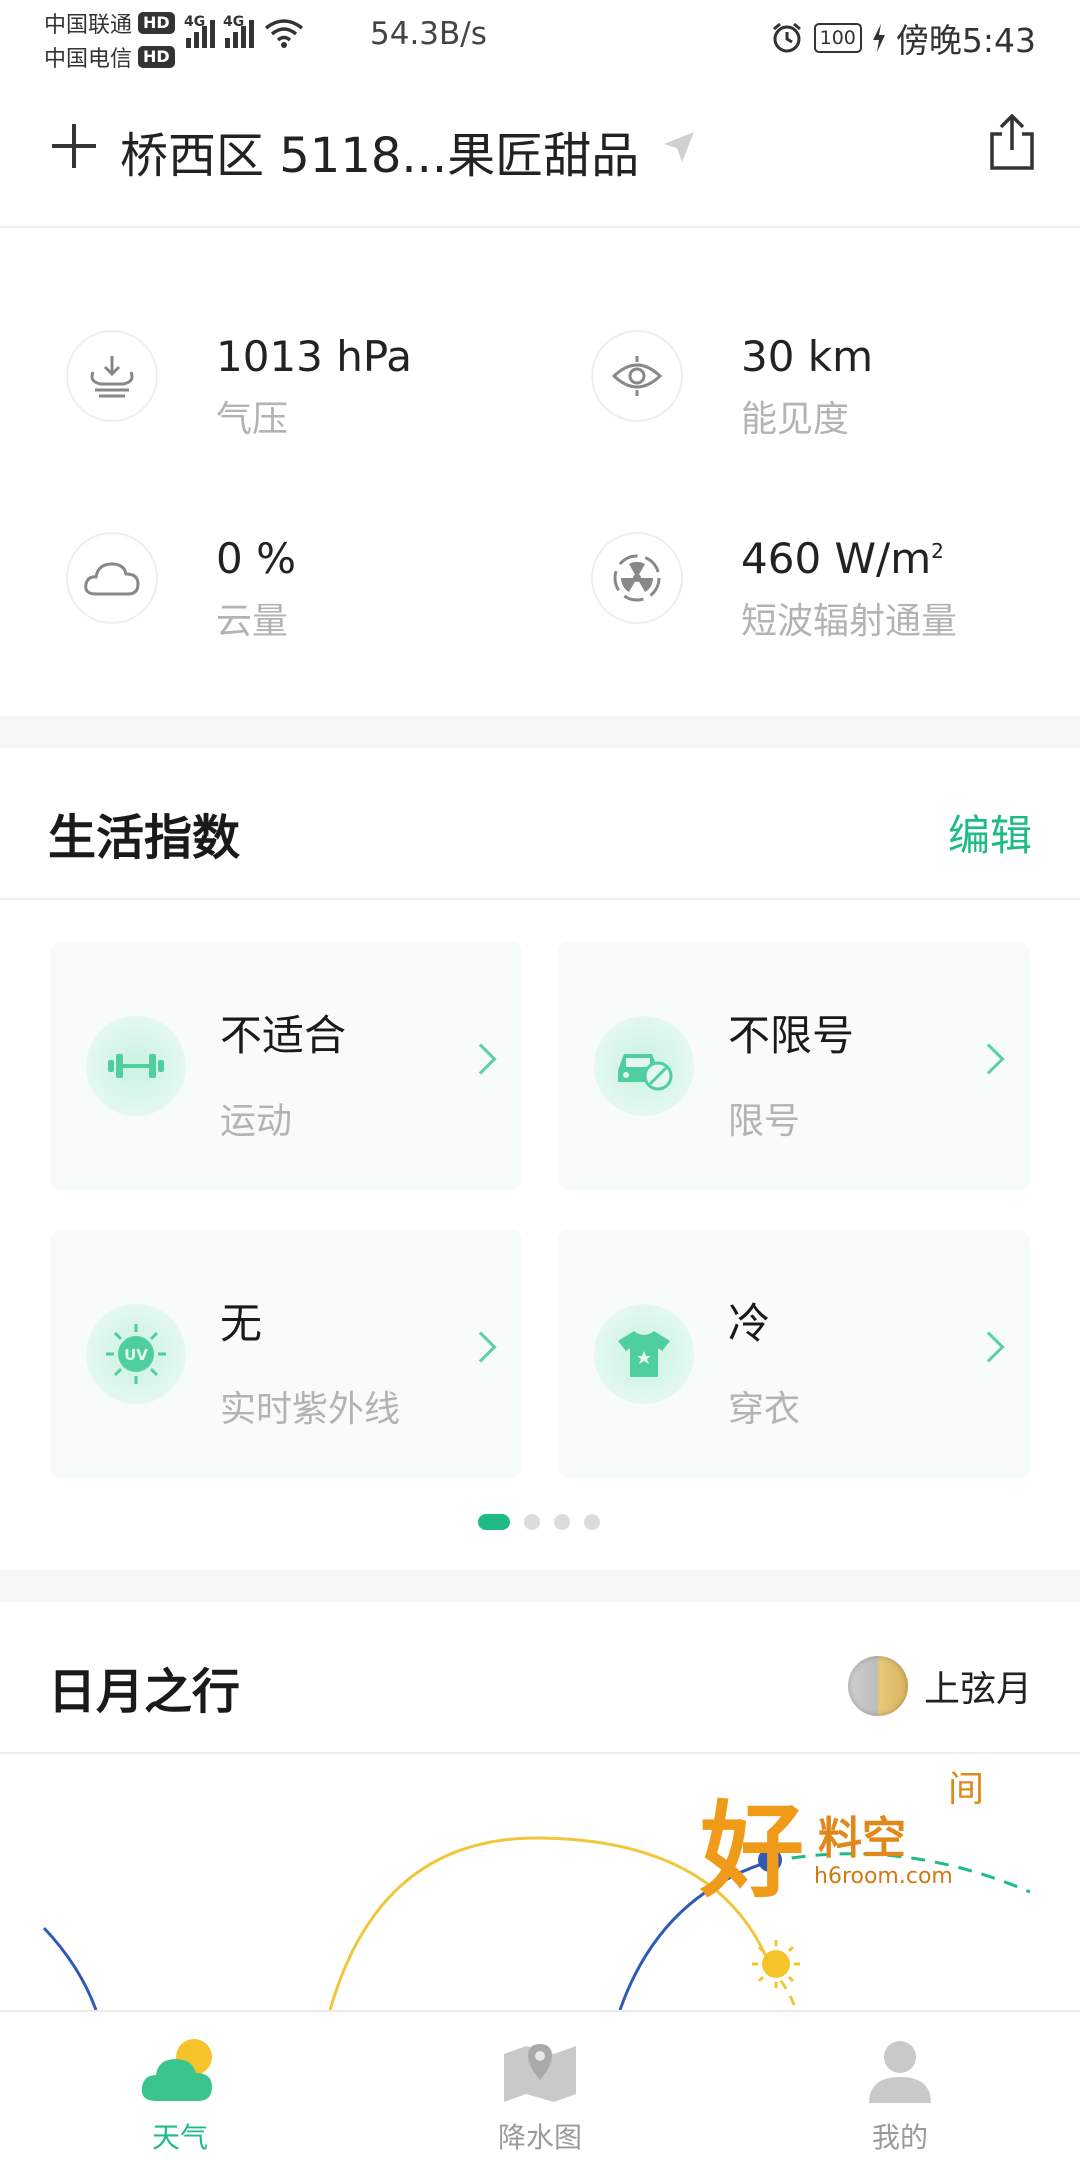 The width and height of the screenshot is (1080, 2160). I want to click on wifi-icon, so click(284, 33).